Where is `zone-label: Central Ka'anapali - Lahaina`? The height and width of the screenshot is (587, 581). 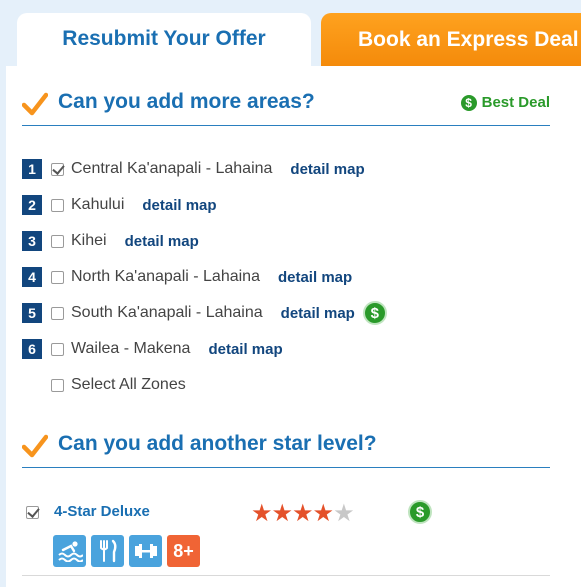
zone-label: Central Ka'anapali - Lahaina is located at coordinates (171, 169).